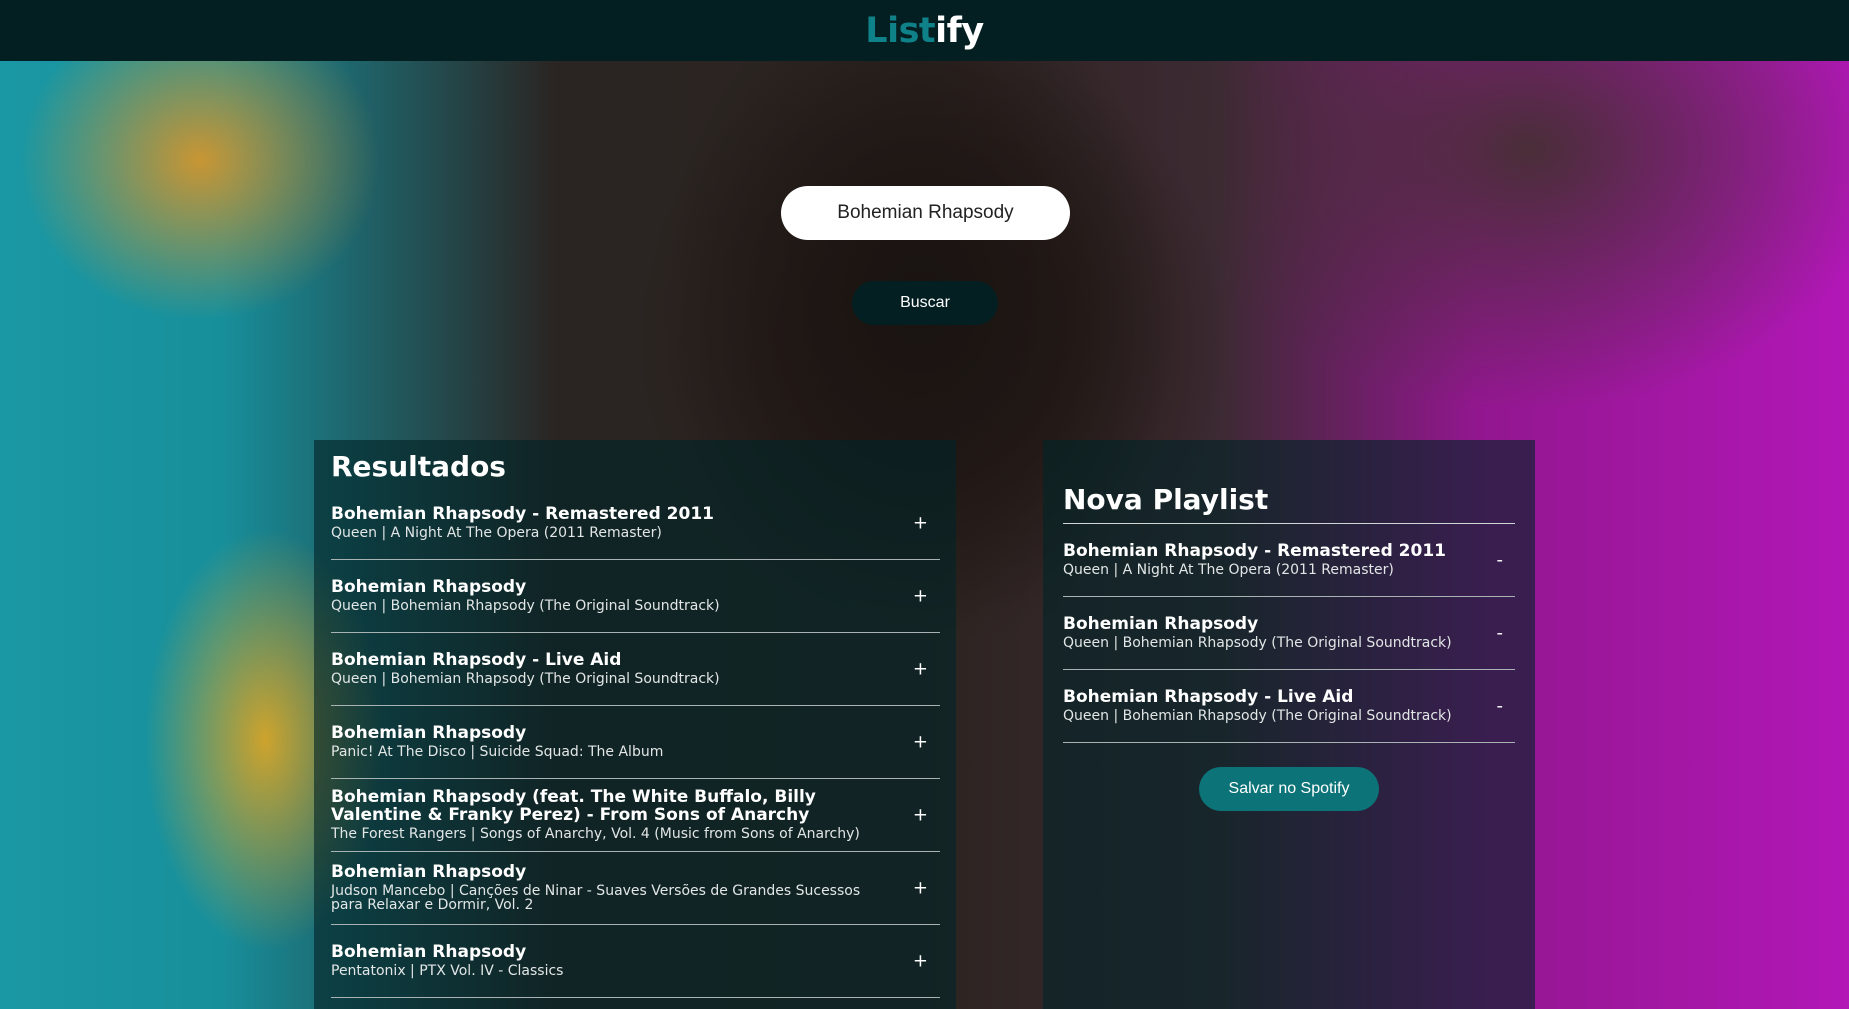 The width and height of the screenshot is (1849, 1009). What do you see at coordinates (925, 303) in the screenshot?
I see `search-button: Buscar` at bounding box center [925, 303].